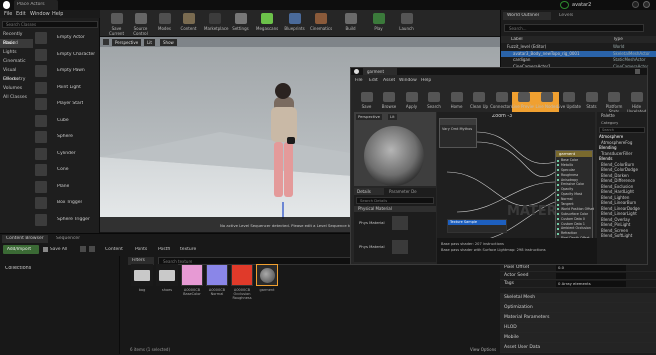 Image resolution: width=656 pixels, height=355 pixels. Describe the element at coordinates (106, 42) in the screenshot. I see `viewport-options-icon` at that location.